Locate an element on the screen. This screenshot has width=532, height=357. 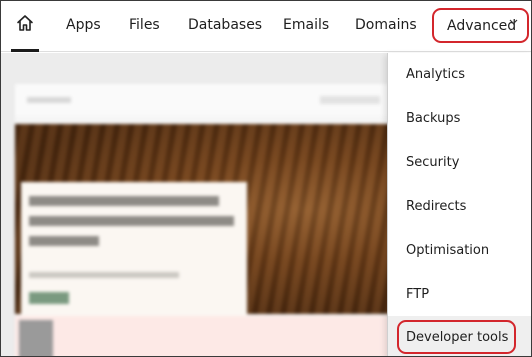
menu-item-developer-tools-label: Developer tools is located at coordinates (457, 337).